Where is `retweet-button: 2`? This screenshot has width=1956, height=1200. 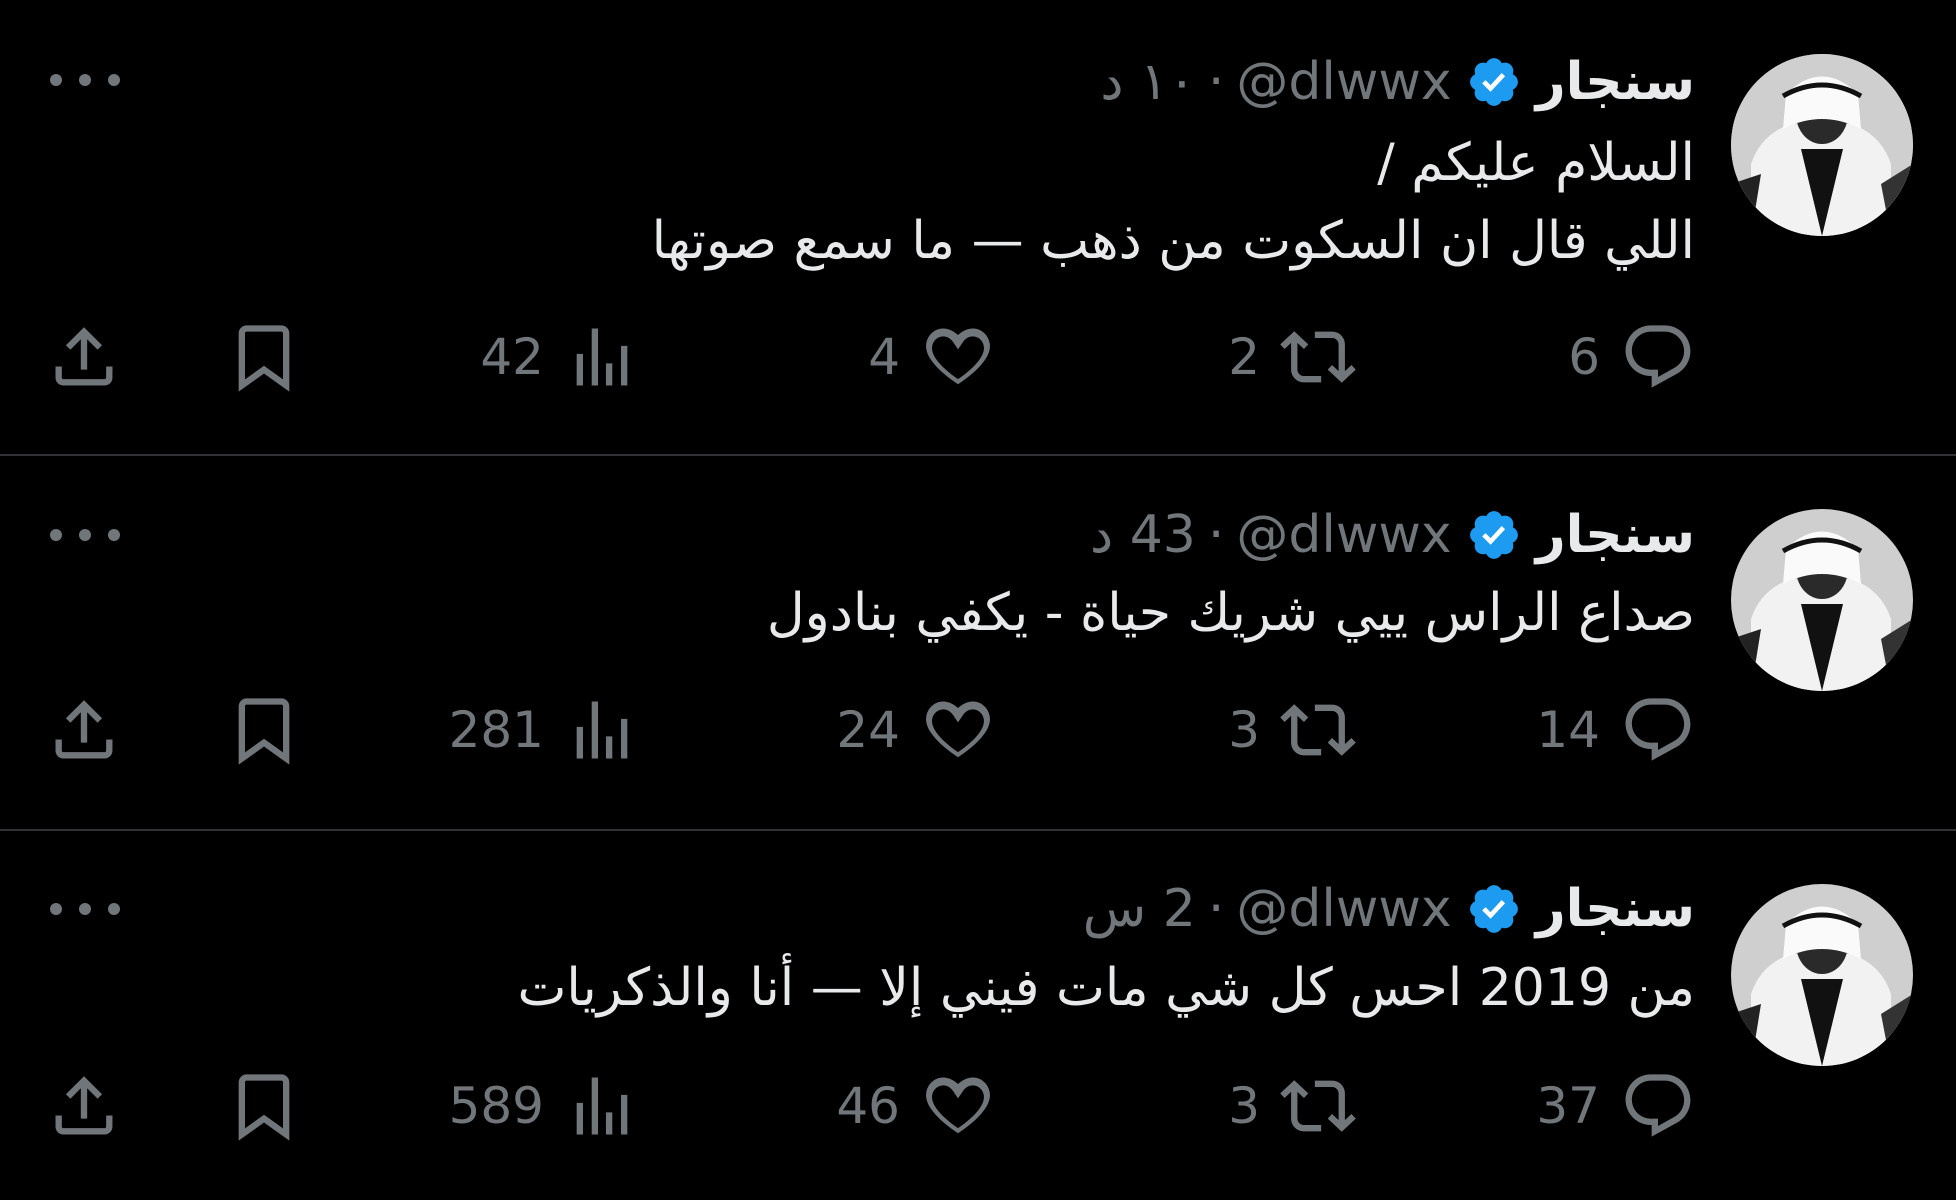 retweet-button: 2 is located at coordinates (1292, 357).